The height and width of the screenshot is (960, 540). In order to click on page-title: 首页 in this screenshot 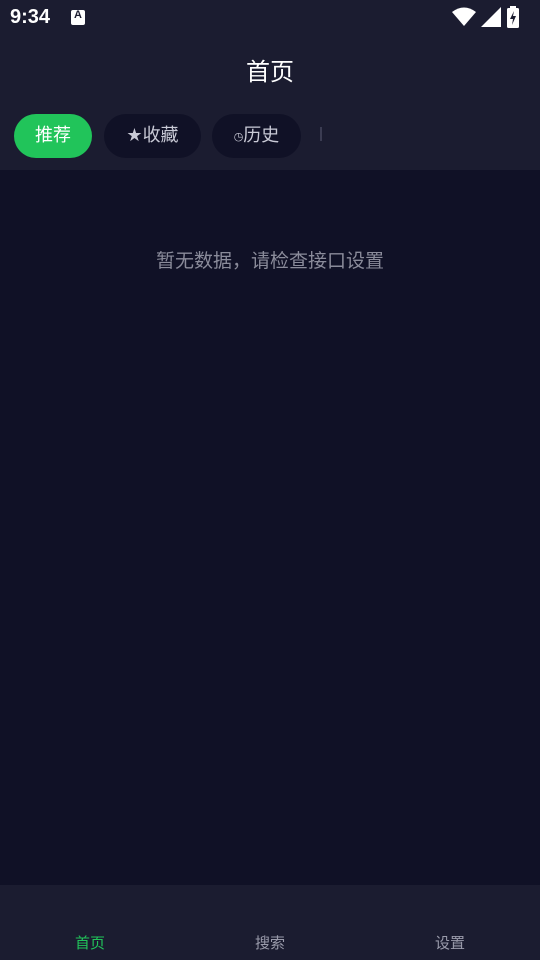, I will do `click(270, 72)`.